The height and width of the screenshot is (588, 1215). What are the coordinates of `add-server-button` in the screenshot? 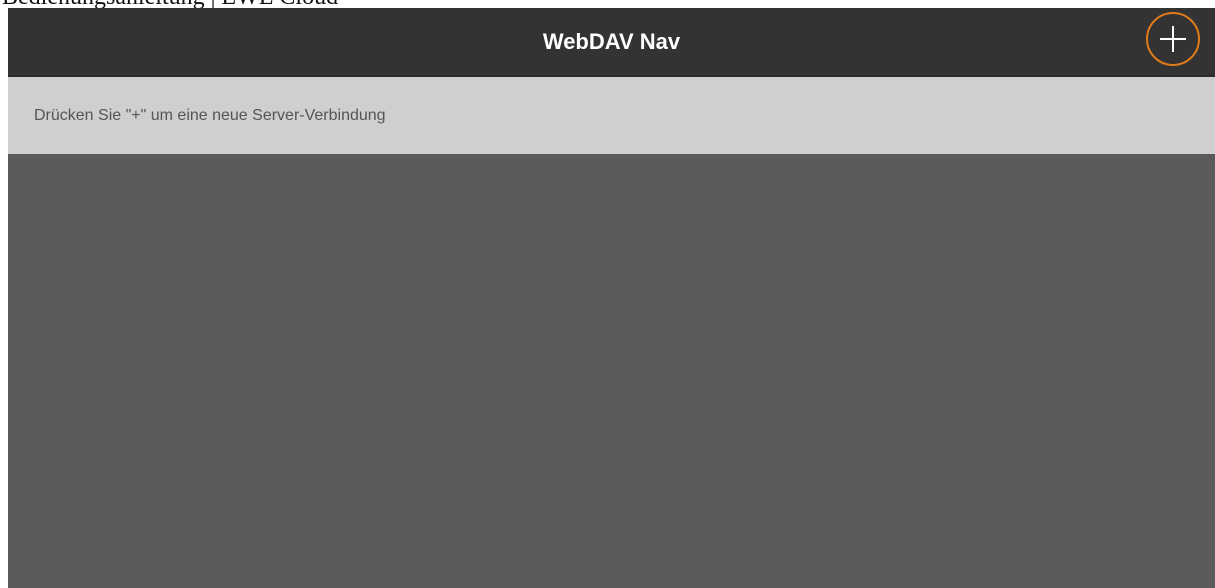 It's located at (1173, 39).